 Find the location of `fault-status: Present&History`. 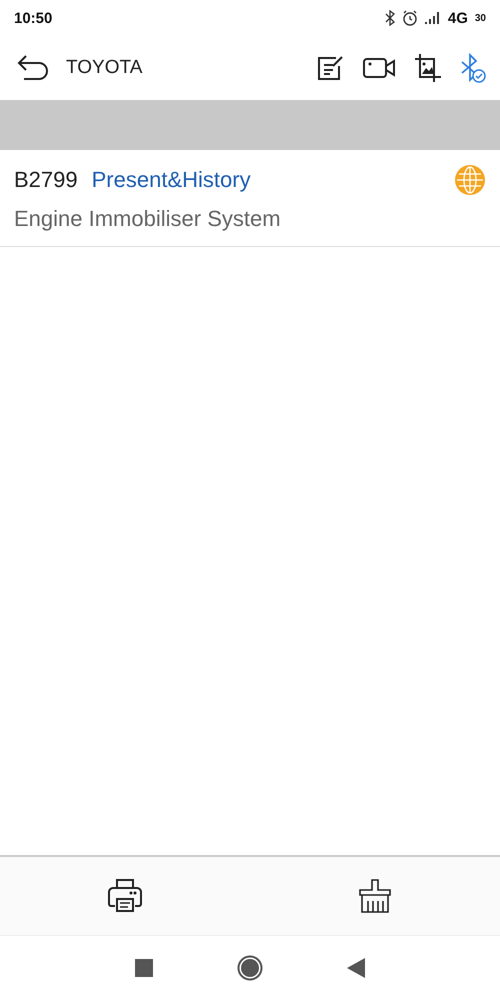

fault-status: Present&History is located at coordinates (172, 180).